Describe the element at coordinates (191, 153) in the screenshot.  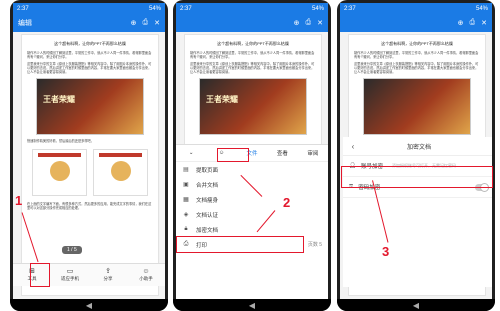
I see `collapse-icon: ⌄` at that location.